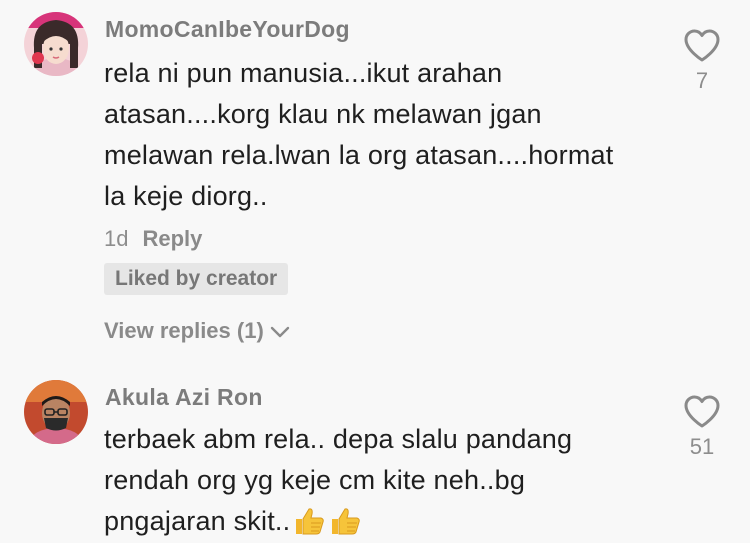  Describe the element at coordinates (338, 439) in the screenshot. I see `comment-text-line: terbaek abm rela.. depa slalu pandang` at that location.